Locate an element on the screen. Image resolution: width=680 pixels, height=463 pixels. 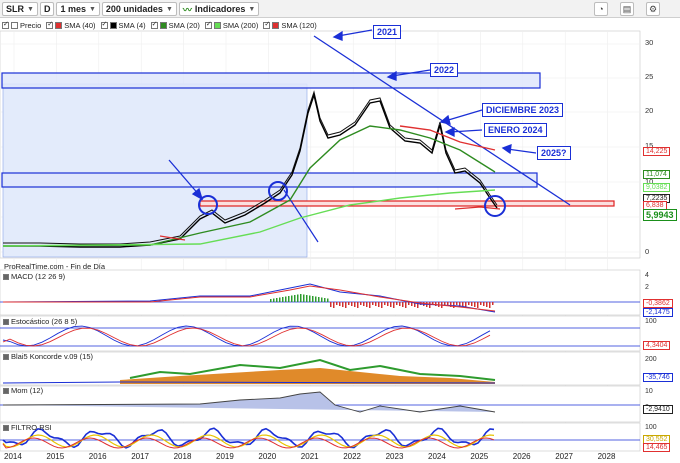
x-axis-label: 2024 is located at coordinates (437, 456).